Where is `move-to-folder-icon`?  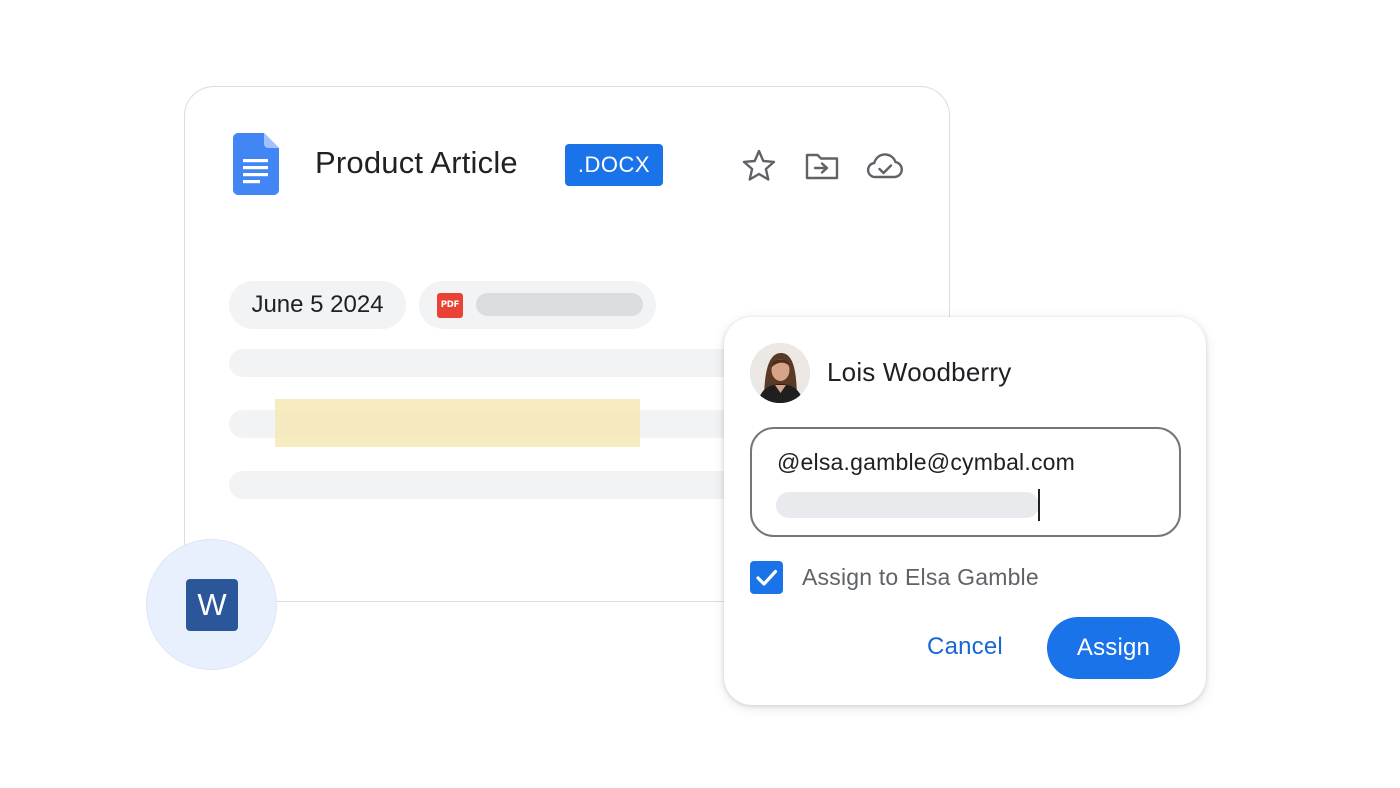 move-to-folder-icon is located at coordinates (822, 166).